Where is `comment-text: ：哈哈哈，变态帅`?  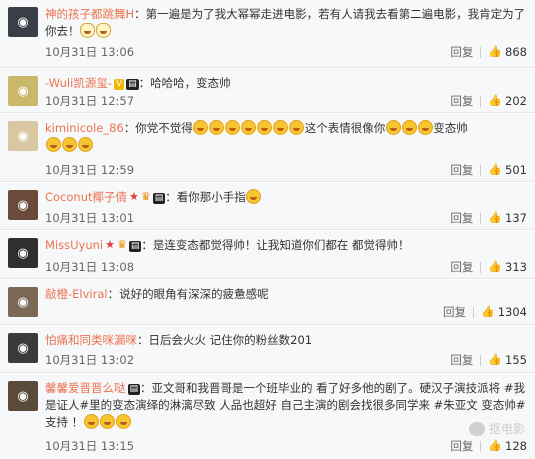 comment-text: ：哈哈哈，变态帅 is located at coordinates (184, 83).